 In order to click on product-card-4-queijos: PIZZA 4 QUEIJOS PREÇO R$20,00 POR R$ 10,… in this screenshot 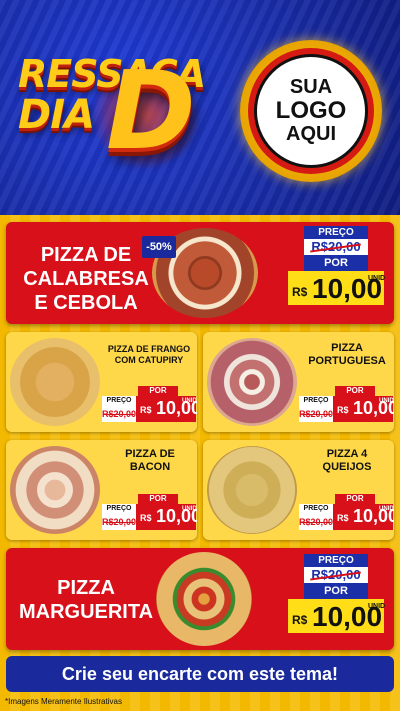, I will do `click(298, 490)`.